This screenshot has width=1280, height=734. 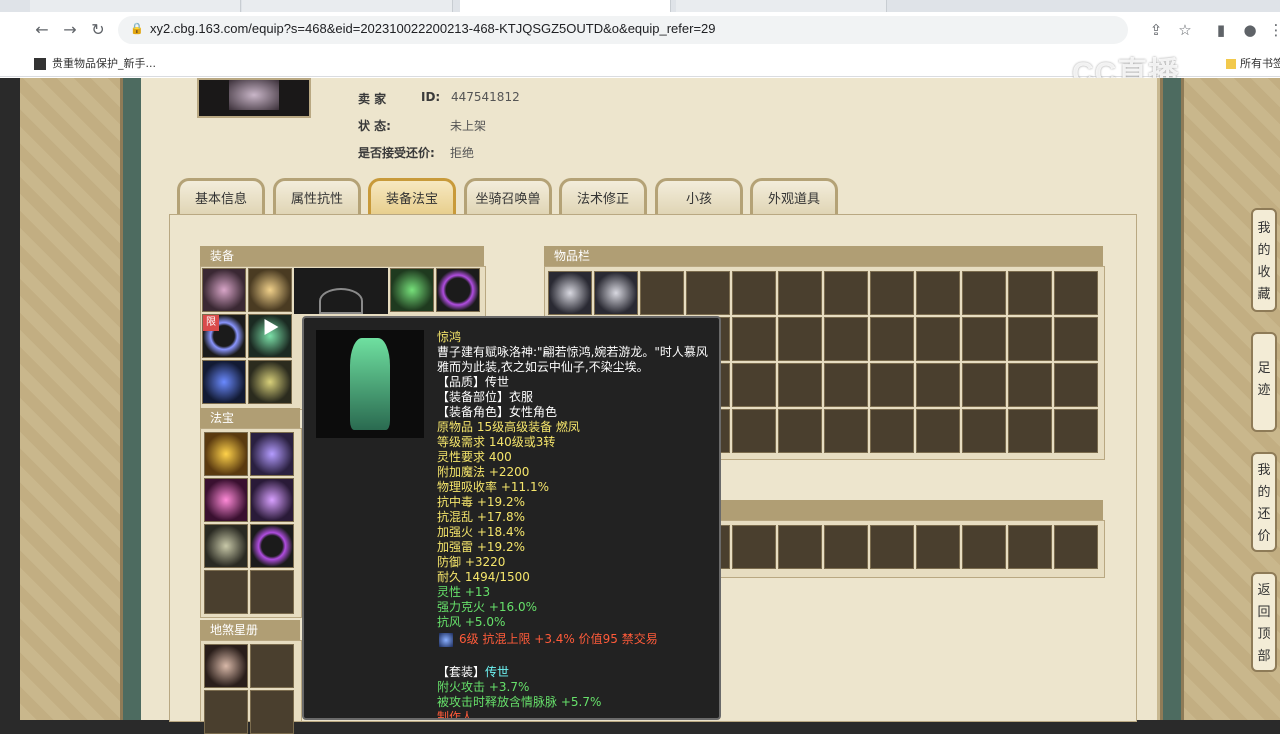 What do you see at coordinates (1273, 30) in the screenshot?
I see `menu-icon: ⋮` at bounding box center [1273, 30].